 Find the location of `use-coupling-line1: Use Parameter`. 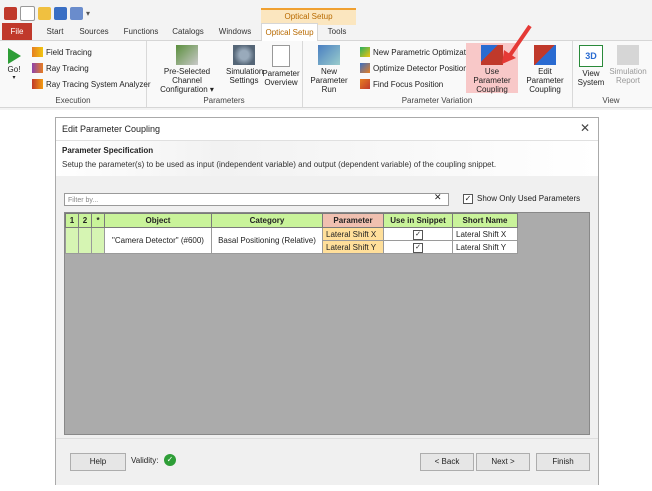

use-coupling-line1: Use Parameter is located at coordinates (492, 76).